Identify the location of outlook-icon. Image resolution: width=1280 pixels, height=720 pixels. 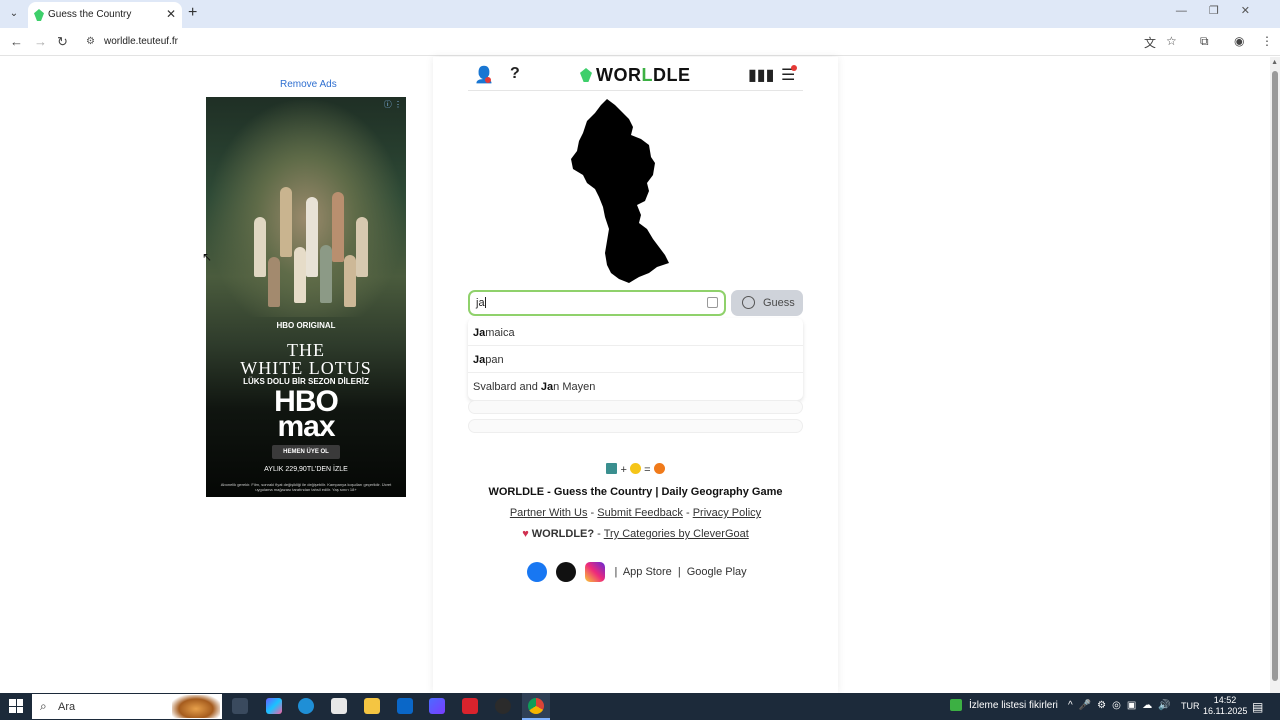
(405, 706).